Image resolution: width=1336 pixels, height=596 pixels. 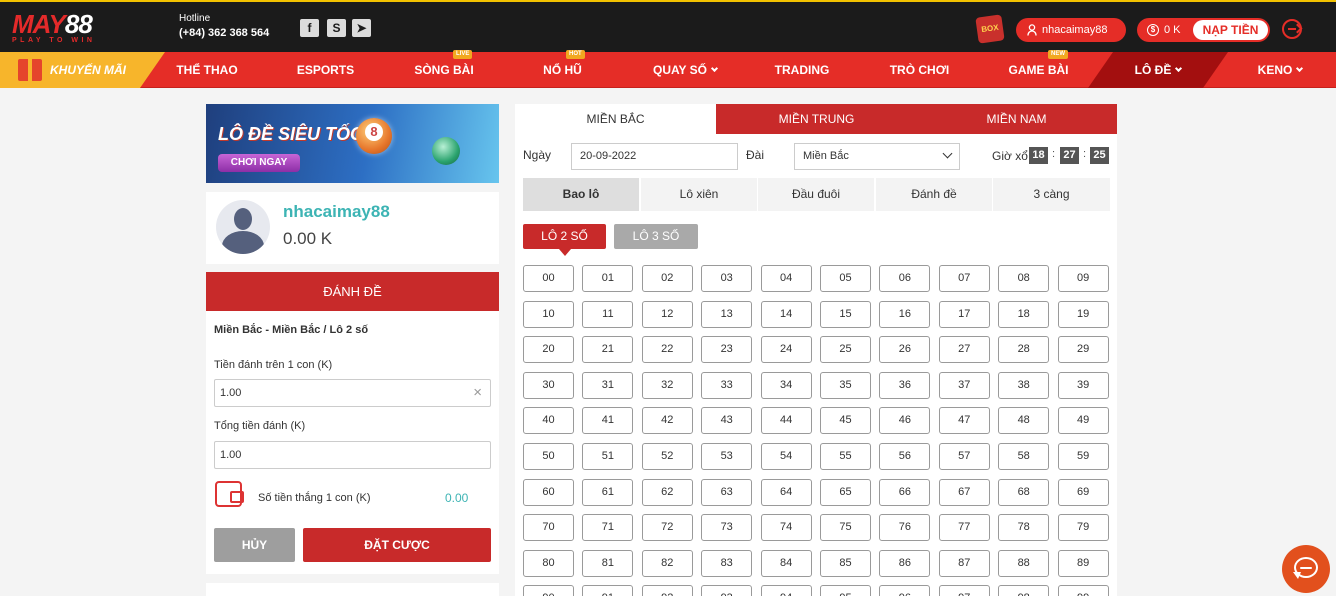 What do you see at coordinates (325, 70) in the screenshot?
I see `nav-item-esports: ESPORTS` at bounding box center [325, 70].